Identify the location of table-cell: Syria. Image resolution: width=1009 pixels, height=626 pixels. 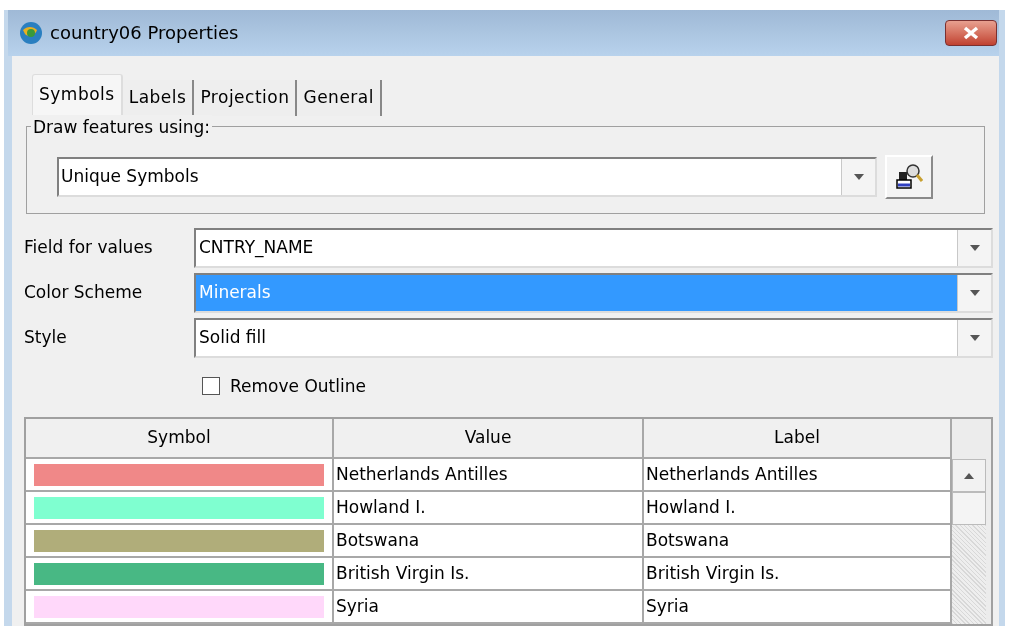
(489, 606).